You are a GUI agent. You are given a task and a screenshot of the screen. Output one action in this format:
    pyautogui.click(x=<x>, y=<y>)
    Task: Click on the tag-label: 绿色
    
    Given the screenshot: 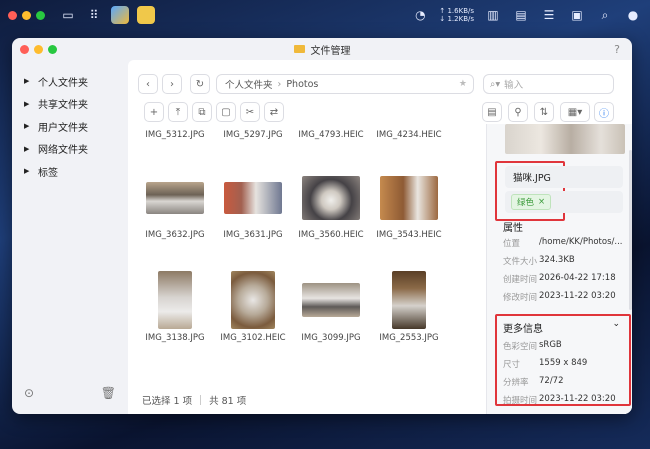 What is the action you would take?
    pyautogui.click(x=526, y=203)
    